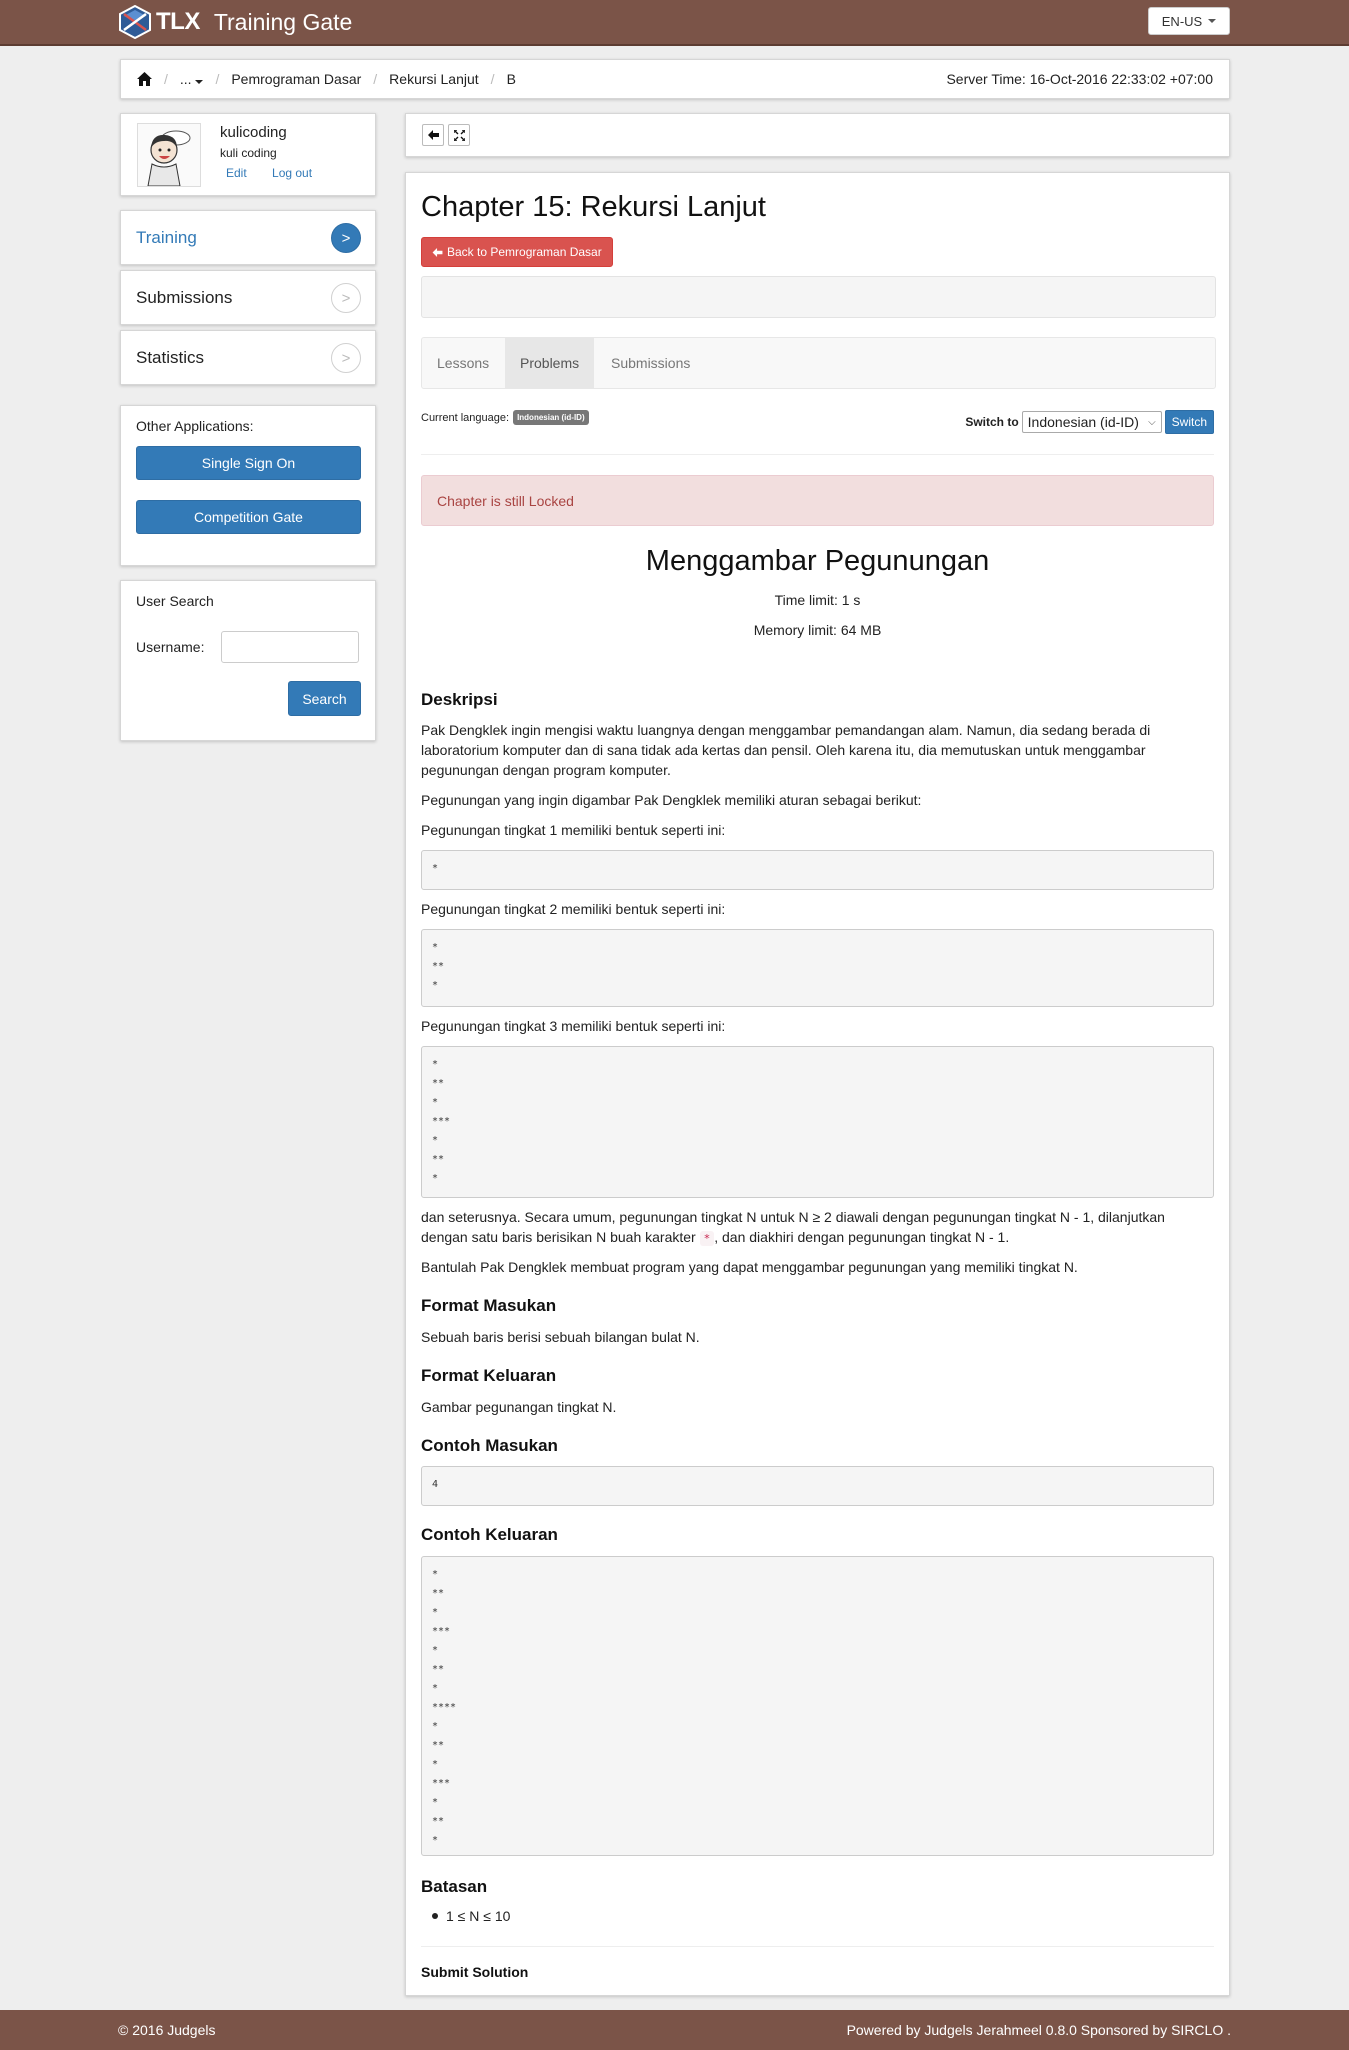 This screenshot has height=2050, width=1349. Describe the element at coordinates (1152, 422) in the screenshot. I see `chevron-down-icon: ⌵` at that location.